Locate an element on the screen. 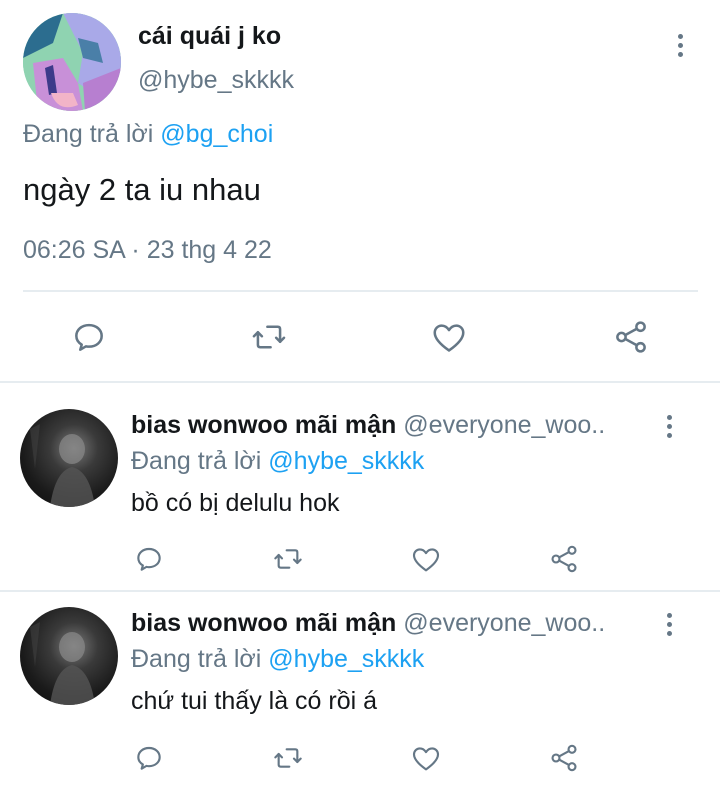 This screenshot has height=789, width=720. tweet-timestamp: 06:26 SA · 23 thg 4 22 is located at coordinates (147, 250).